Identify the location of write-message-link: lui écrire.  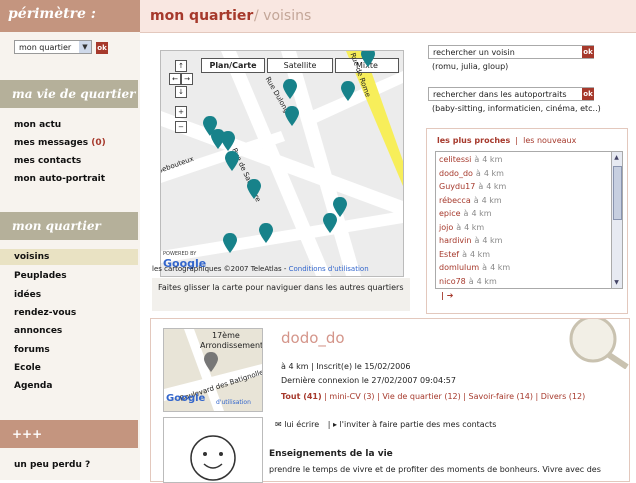
(301, 424).